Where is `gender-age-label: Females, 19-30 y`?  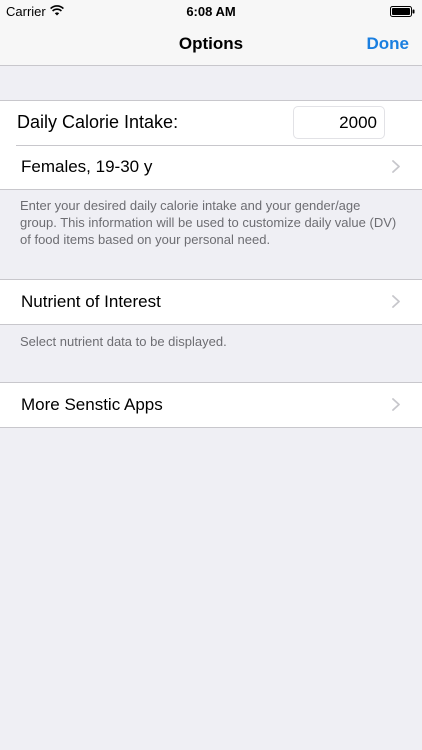 gender-age-label: Females, 19-30 y is located at coordinates (87, 166).